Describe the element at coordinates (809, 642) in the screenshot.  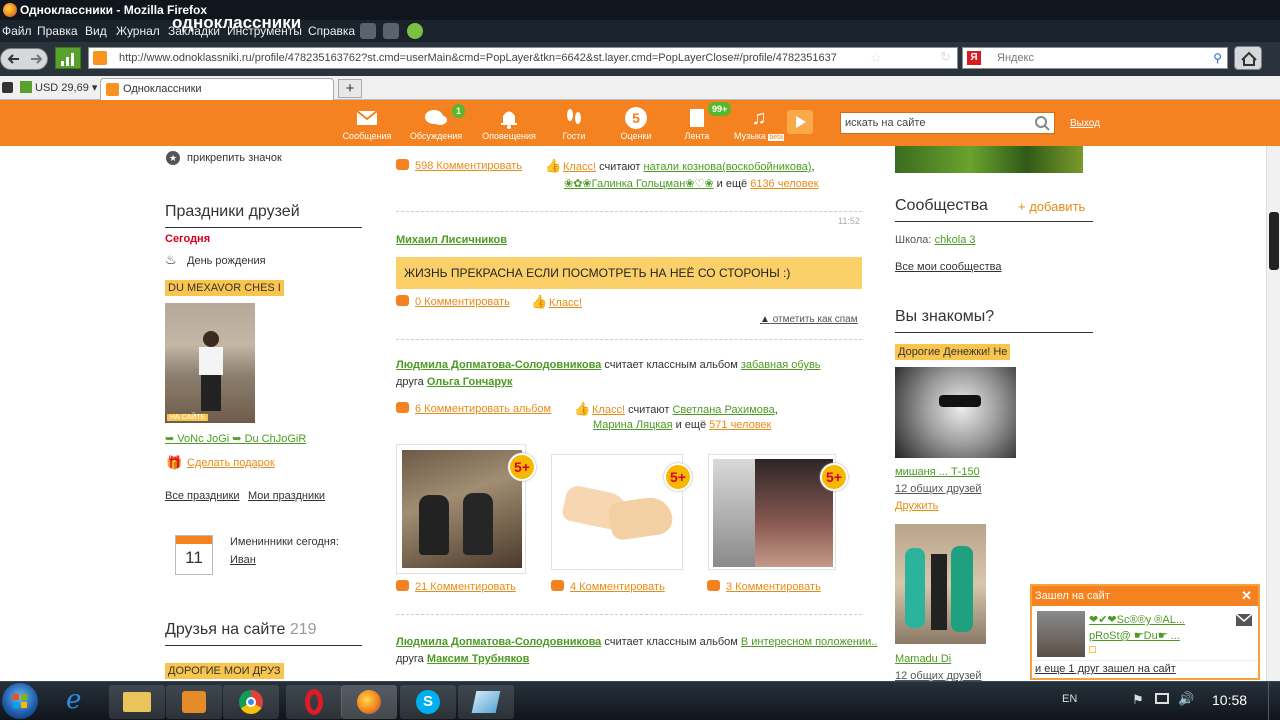
I see `post3-album-link: В интересном положении..` at that location.